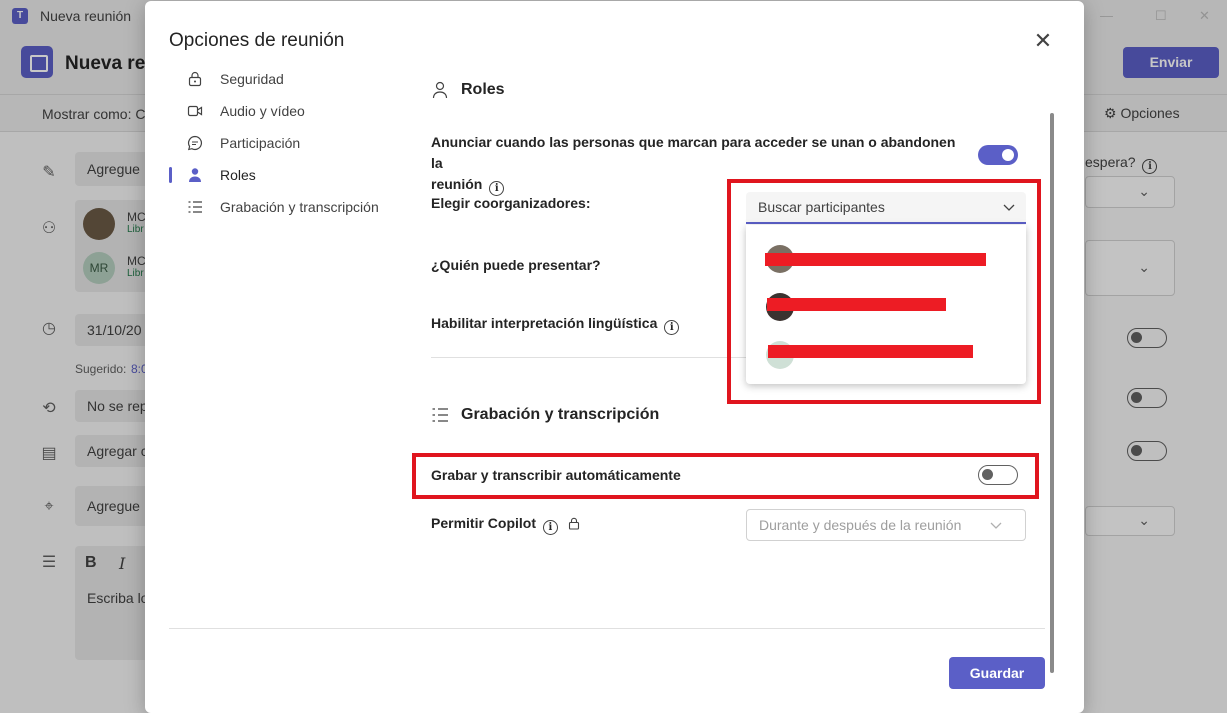 Image resolution: width=1227 pixels, height=713 pixels. What do you see at coordinates (591, 357) in the screenshot?
I see `section-divider` at bounding box center [591, 357].